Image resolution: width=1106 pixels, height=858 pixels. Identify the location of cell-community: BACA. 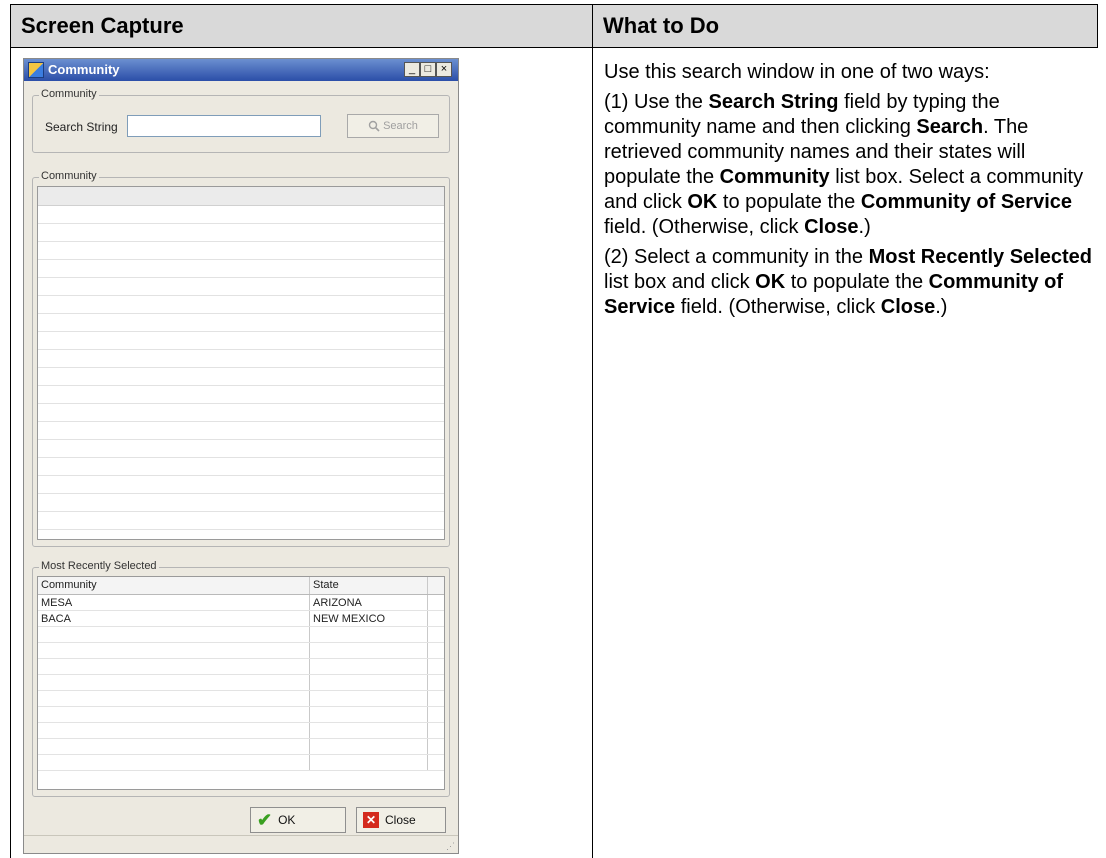
(174, 618).